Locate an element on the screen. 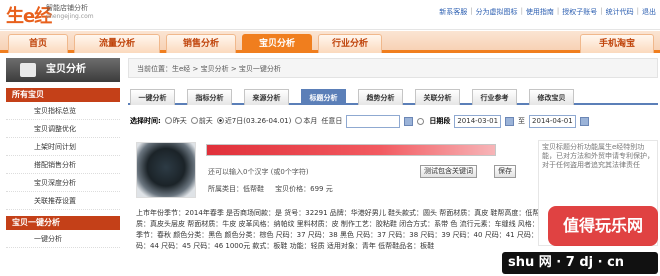  option-yesterday: 昨天 is located at coordinates (175, 121).